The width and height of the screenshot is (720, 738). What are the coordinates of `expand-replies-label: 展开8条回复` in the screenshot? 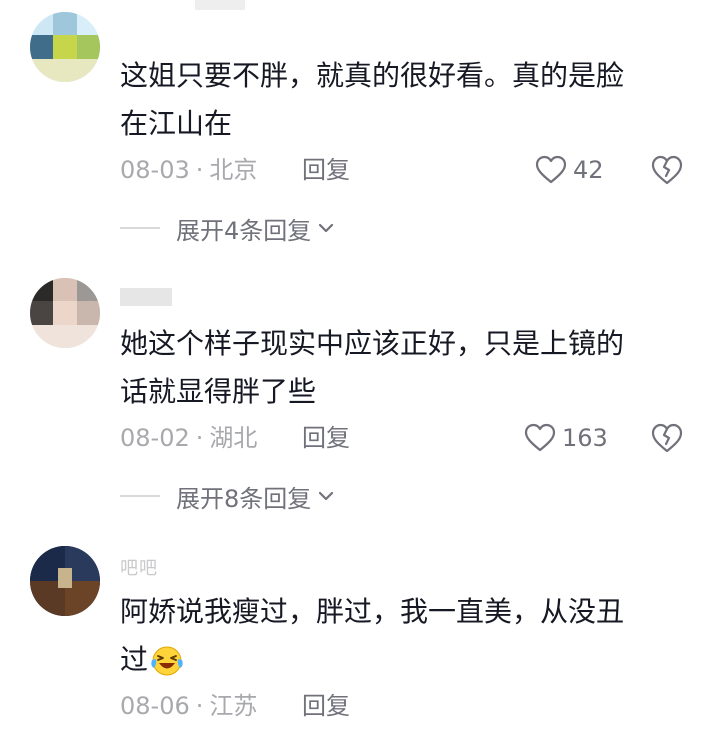 It's located at (244, 498).